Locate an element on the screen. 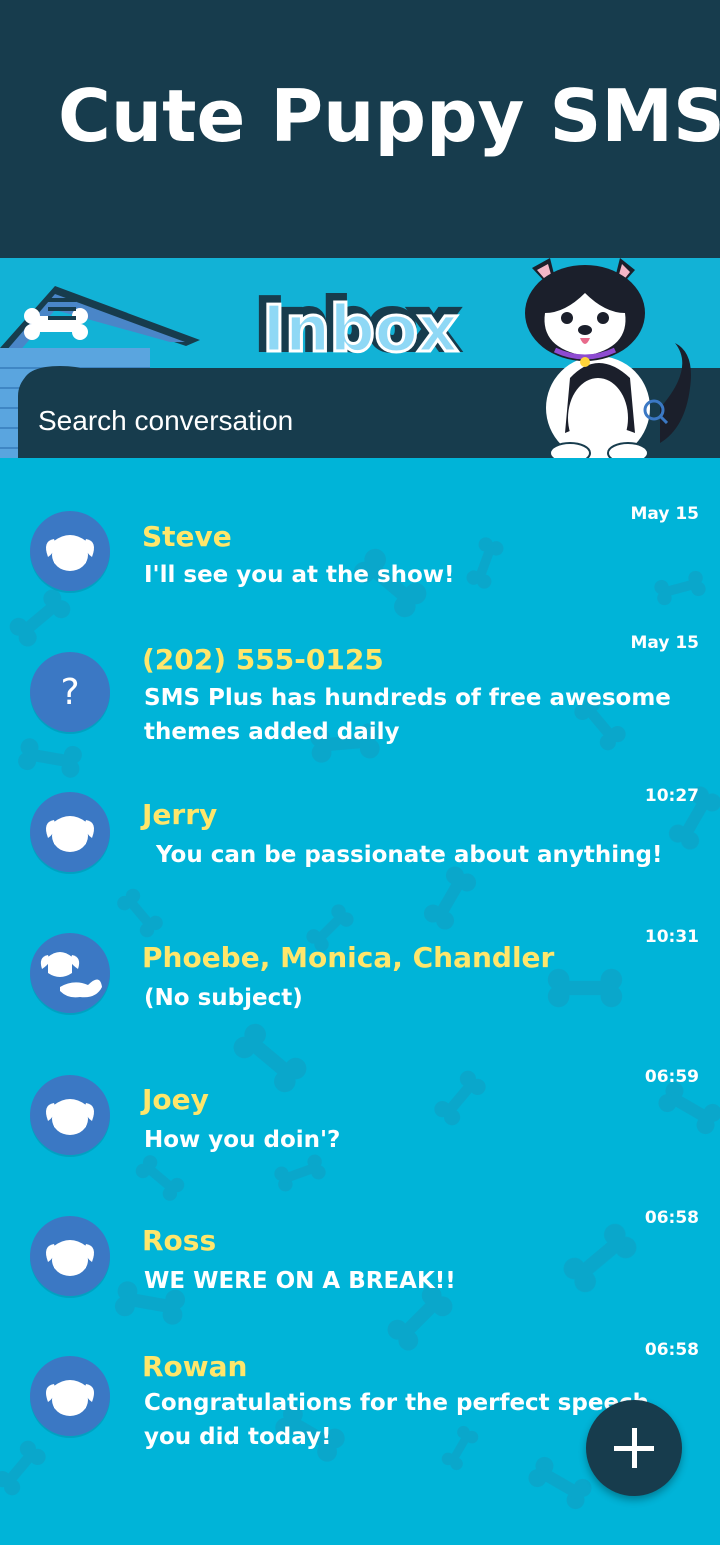 The height and width of the screenshot is (1545, 720). group-dog-avatar-icon is located at coordinates (71, 975).